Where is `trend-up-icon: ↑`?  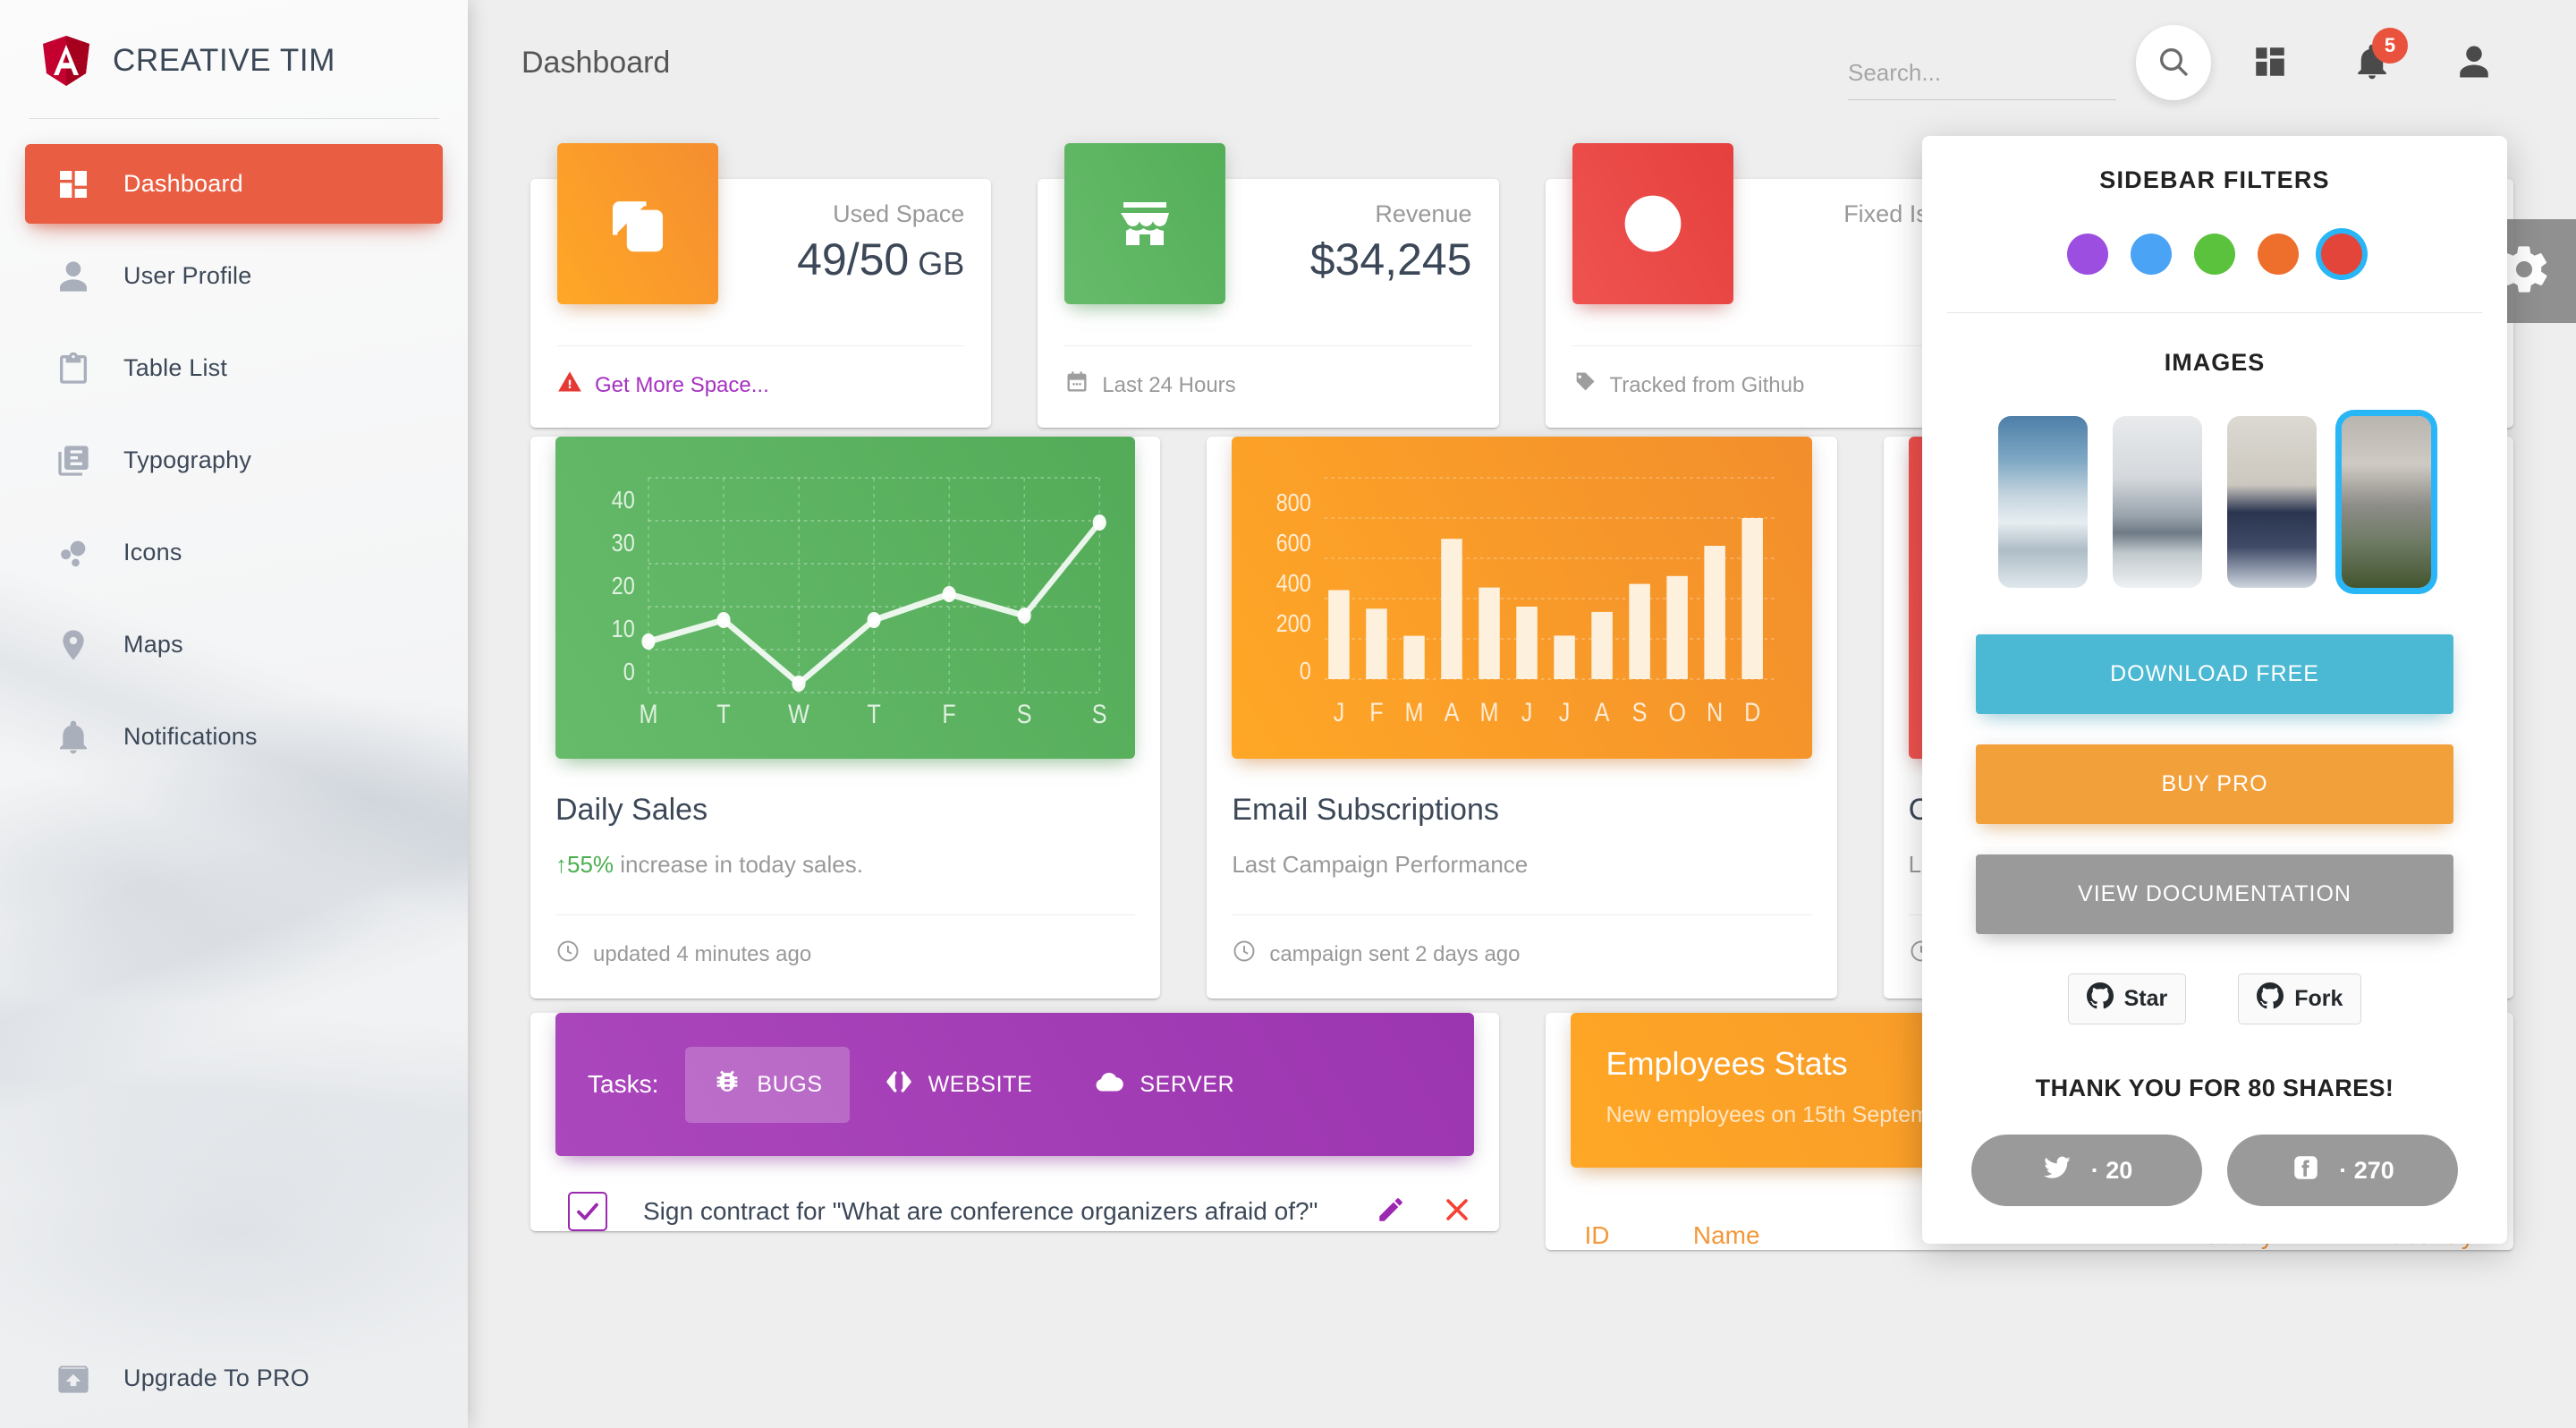
trend-up-icon: ↑ is located at coordinates (561, 864).